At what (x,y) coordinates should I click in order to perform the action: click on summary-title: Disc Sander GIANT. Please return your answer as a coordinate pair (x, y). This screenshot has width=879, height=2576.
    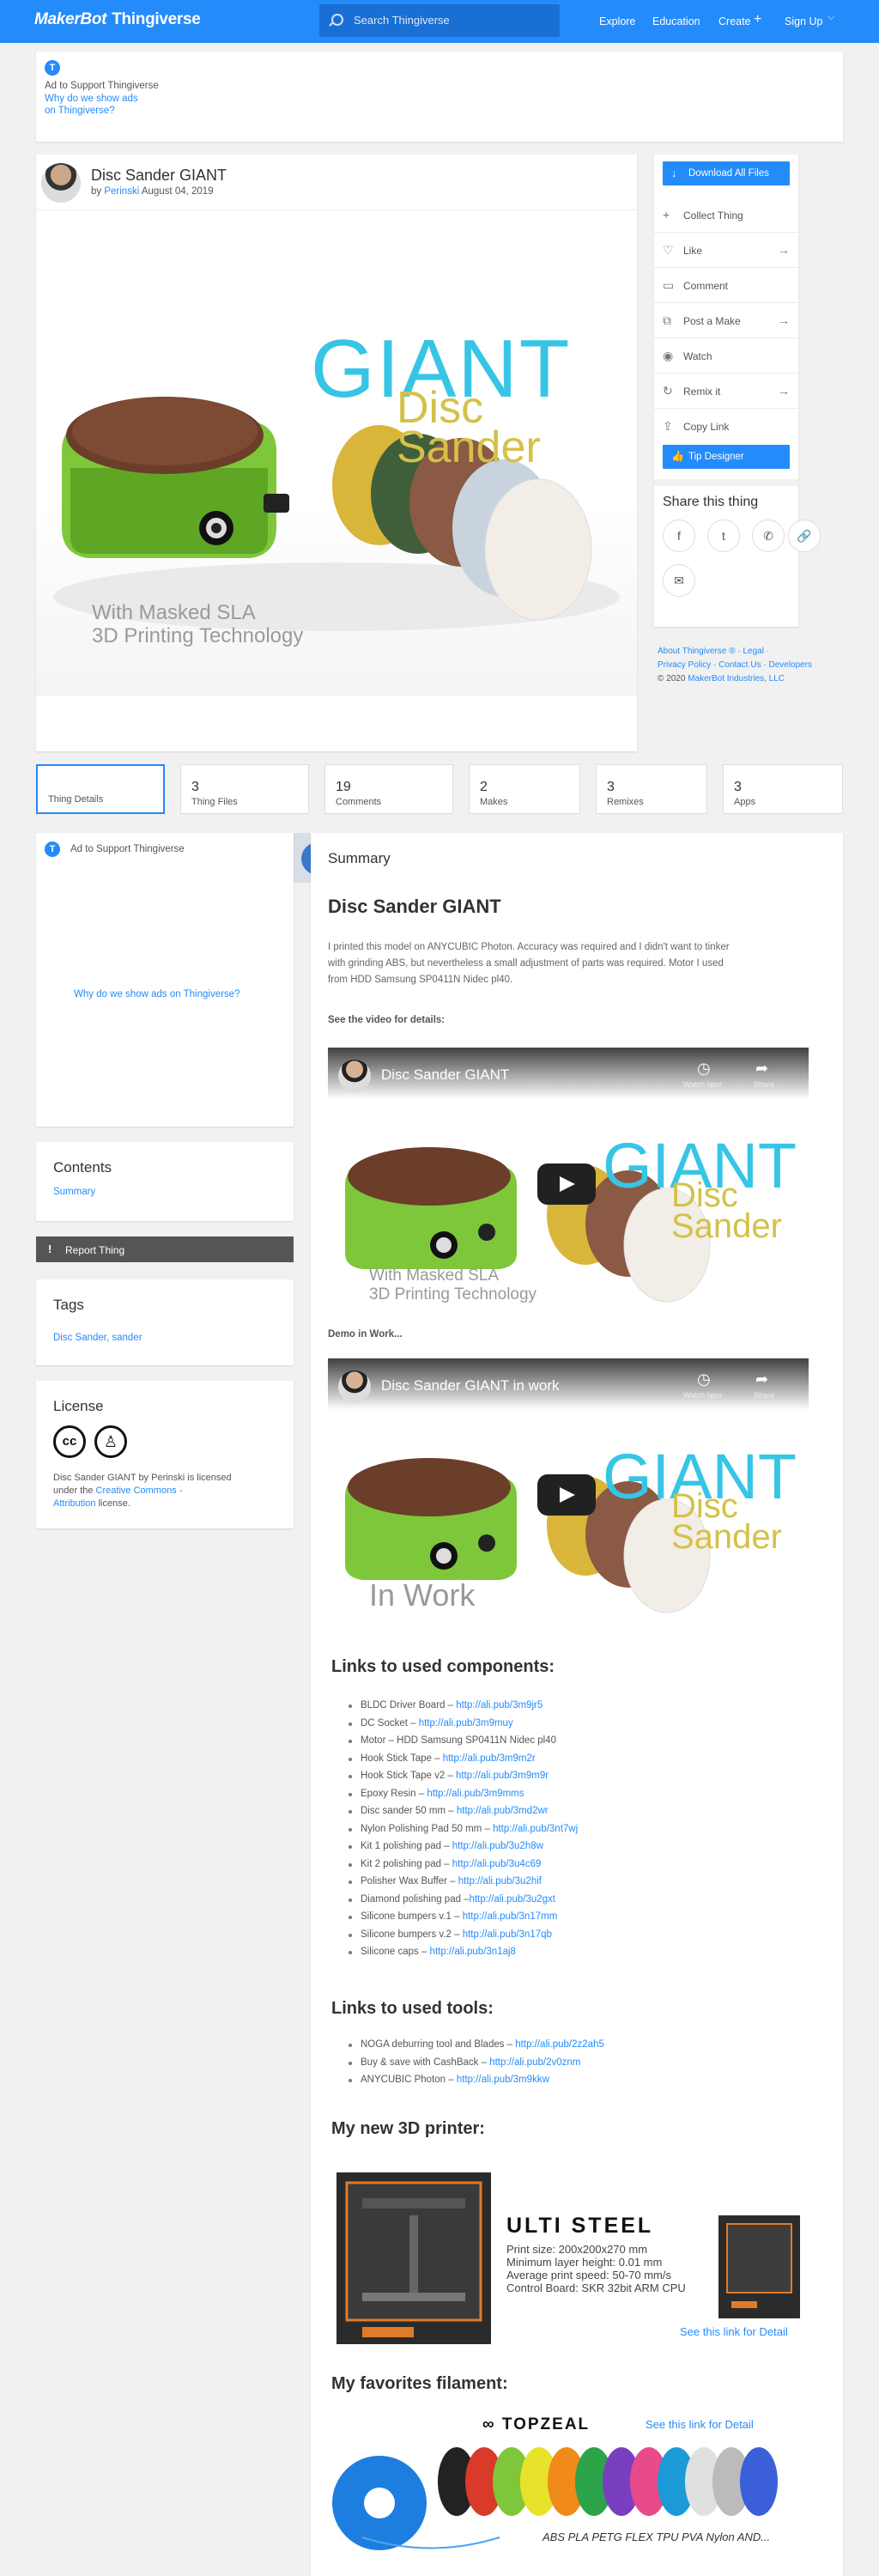
    Looking at the image, I should click on (414, 907).